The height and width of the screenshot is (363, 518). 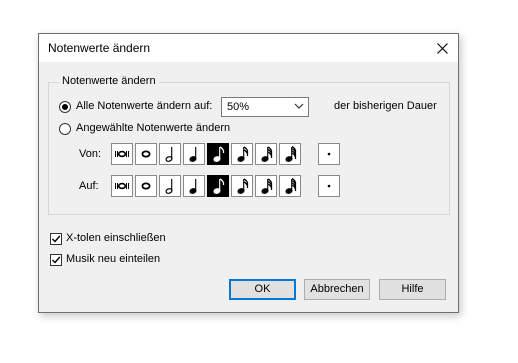 What do you see at coordinates (153, 128) in the screenshot?
I see `radio-selected-label: Angewählte Notenwerte ändern` at bounding box center [153, 128].